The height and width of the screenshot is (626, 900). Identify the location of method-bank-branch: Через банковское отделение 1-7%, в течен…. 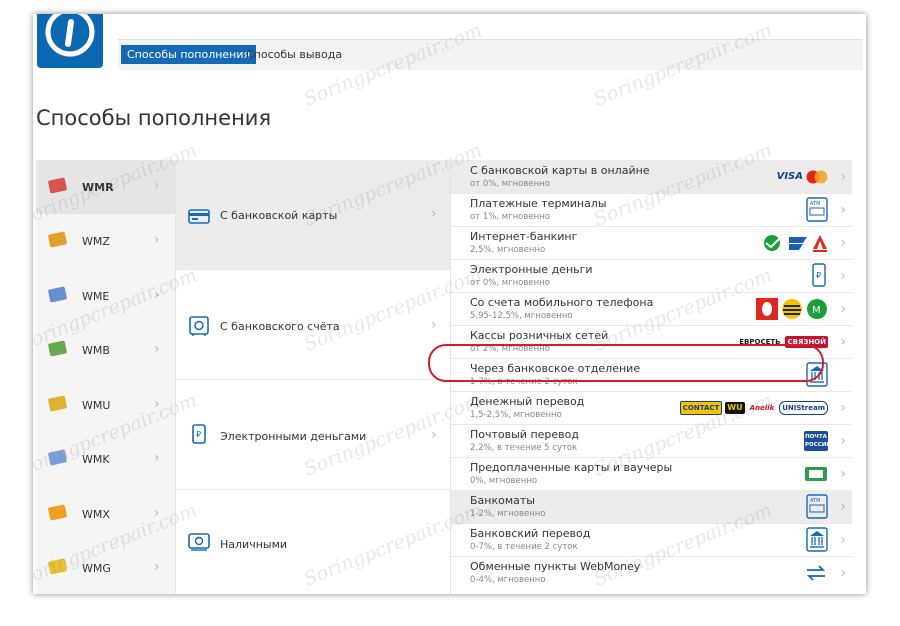
(651, 375).